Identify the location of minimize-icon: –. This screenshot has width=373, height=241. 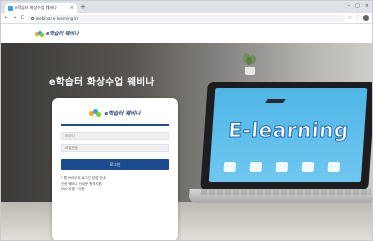
(349, 6).